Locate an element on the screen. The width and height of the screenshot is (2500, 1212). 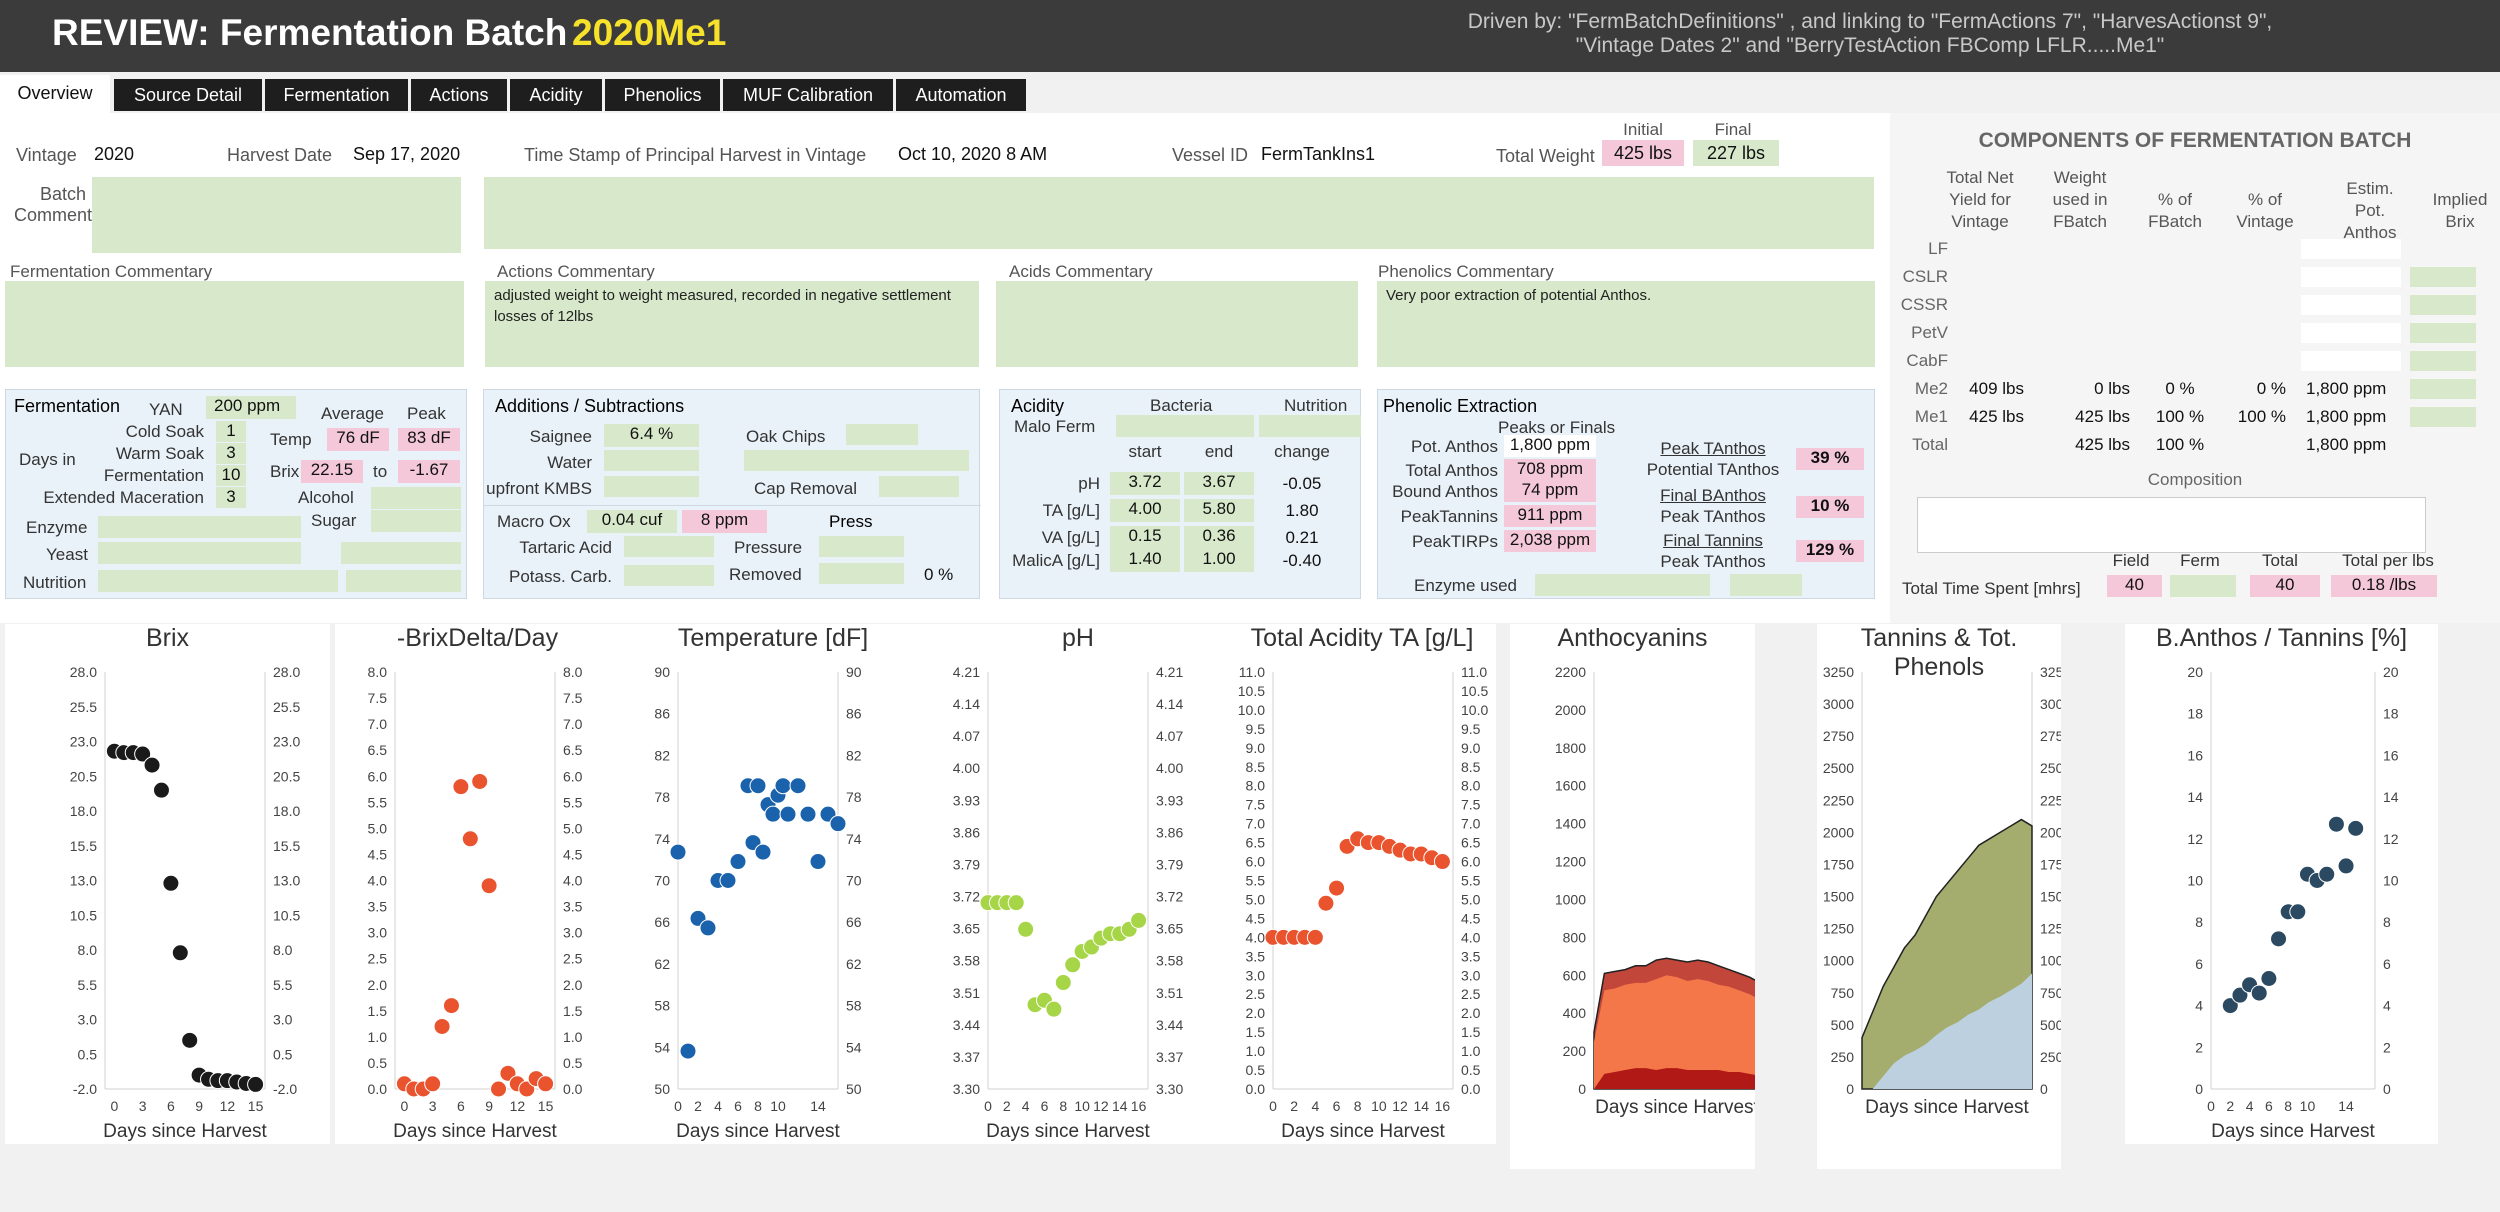
time-per-lbs: 0.18 /lbs is located at coordinates (2384, 586).